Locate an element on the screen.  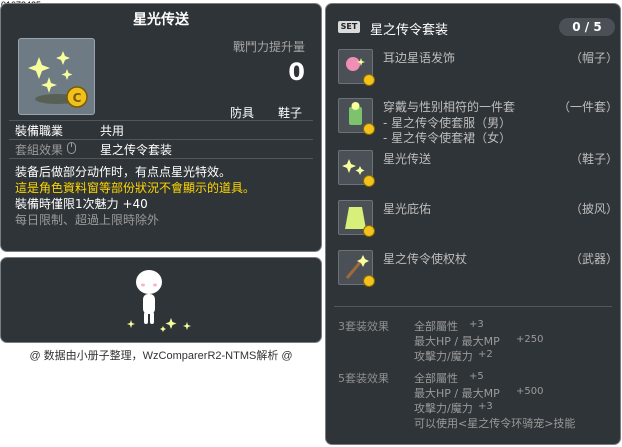
set-item-name: 星光庇佑 is located at coordinates (407, 209).